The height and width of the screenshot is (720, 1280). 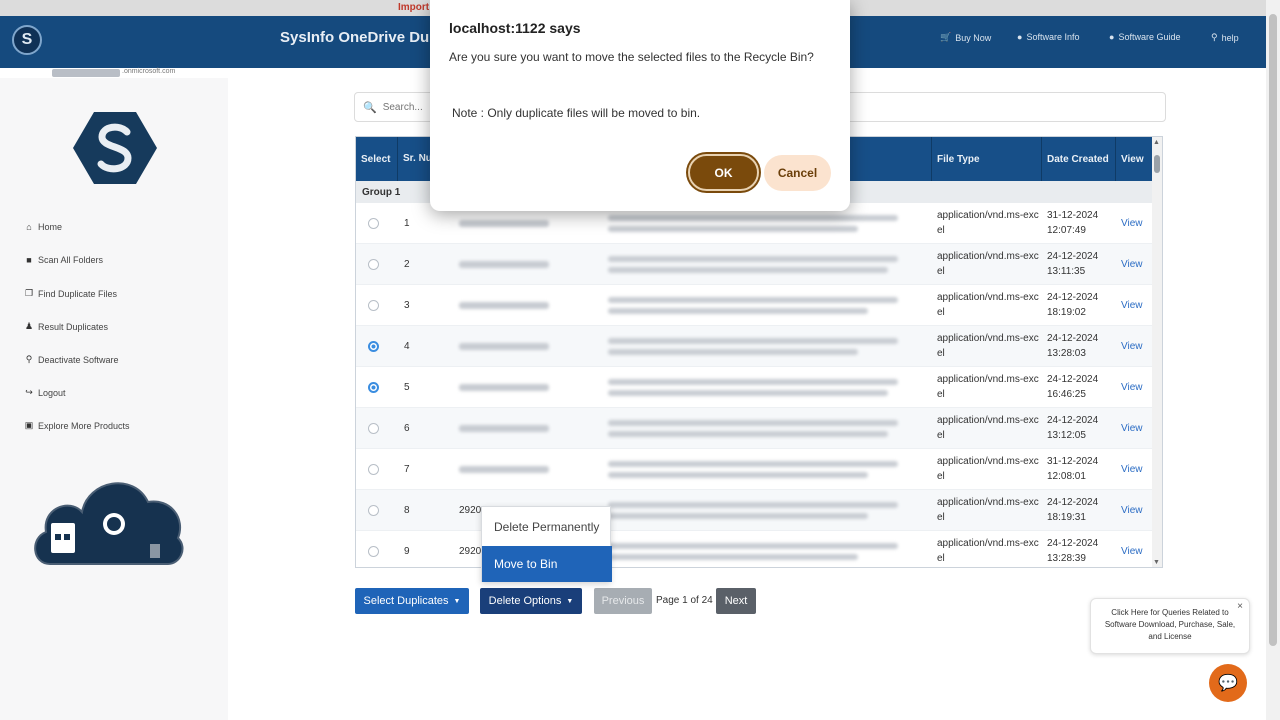 What do you see at coordinates (723, 172) in the screenshot?
I see `ok-button: OK` at bounding box center [723, 172].